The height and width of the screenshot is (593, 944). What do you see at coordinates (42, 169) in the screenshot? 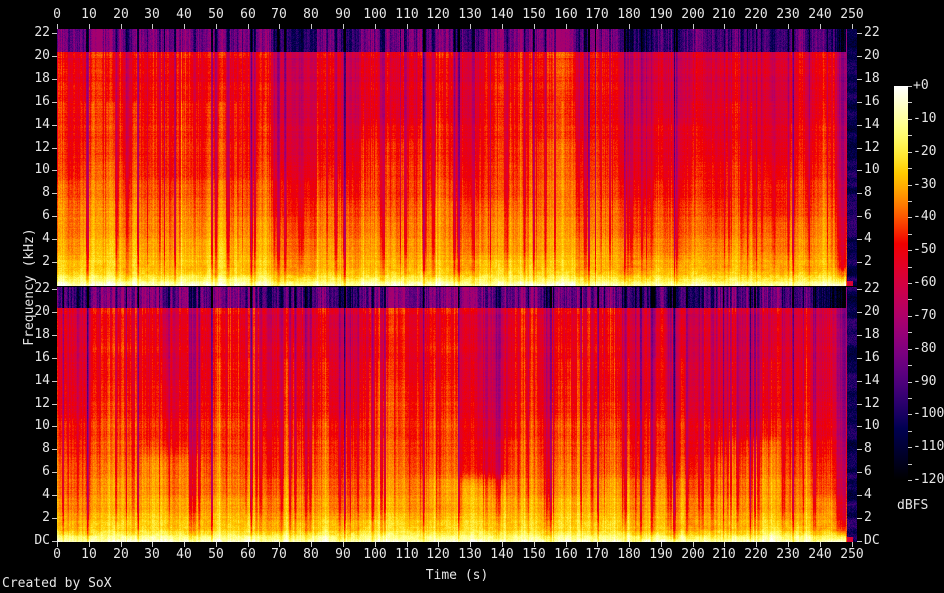
I see `freq-tick-label-left: 10` at bounding box center [42, 169].